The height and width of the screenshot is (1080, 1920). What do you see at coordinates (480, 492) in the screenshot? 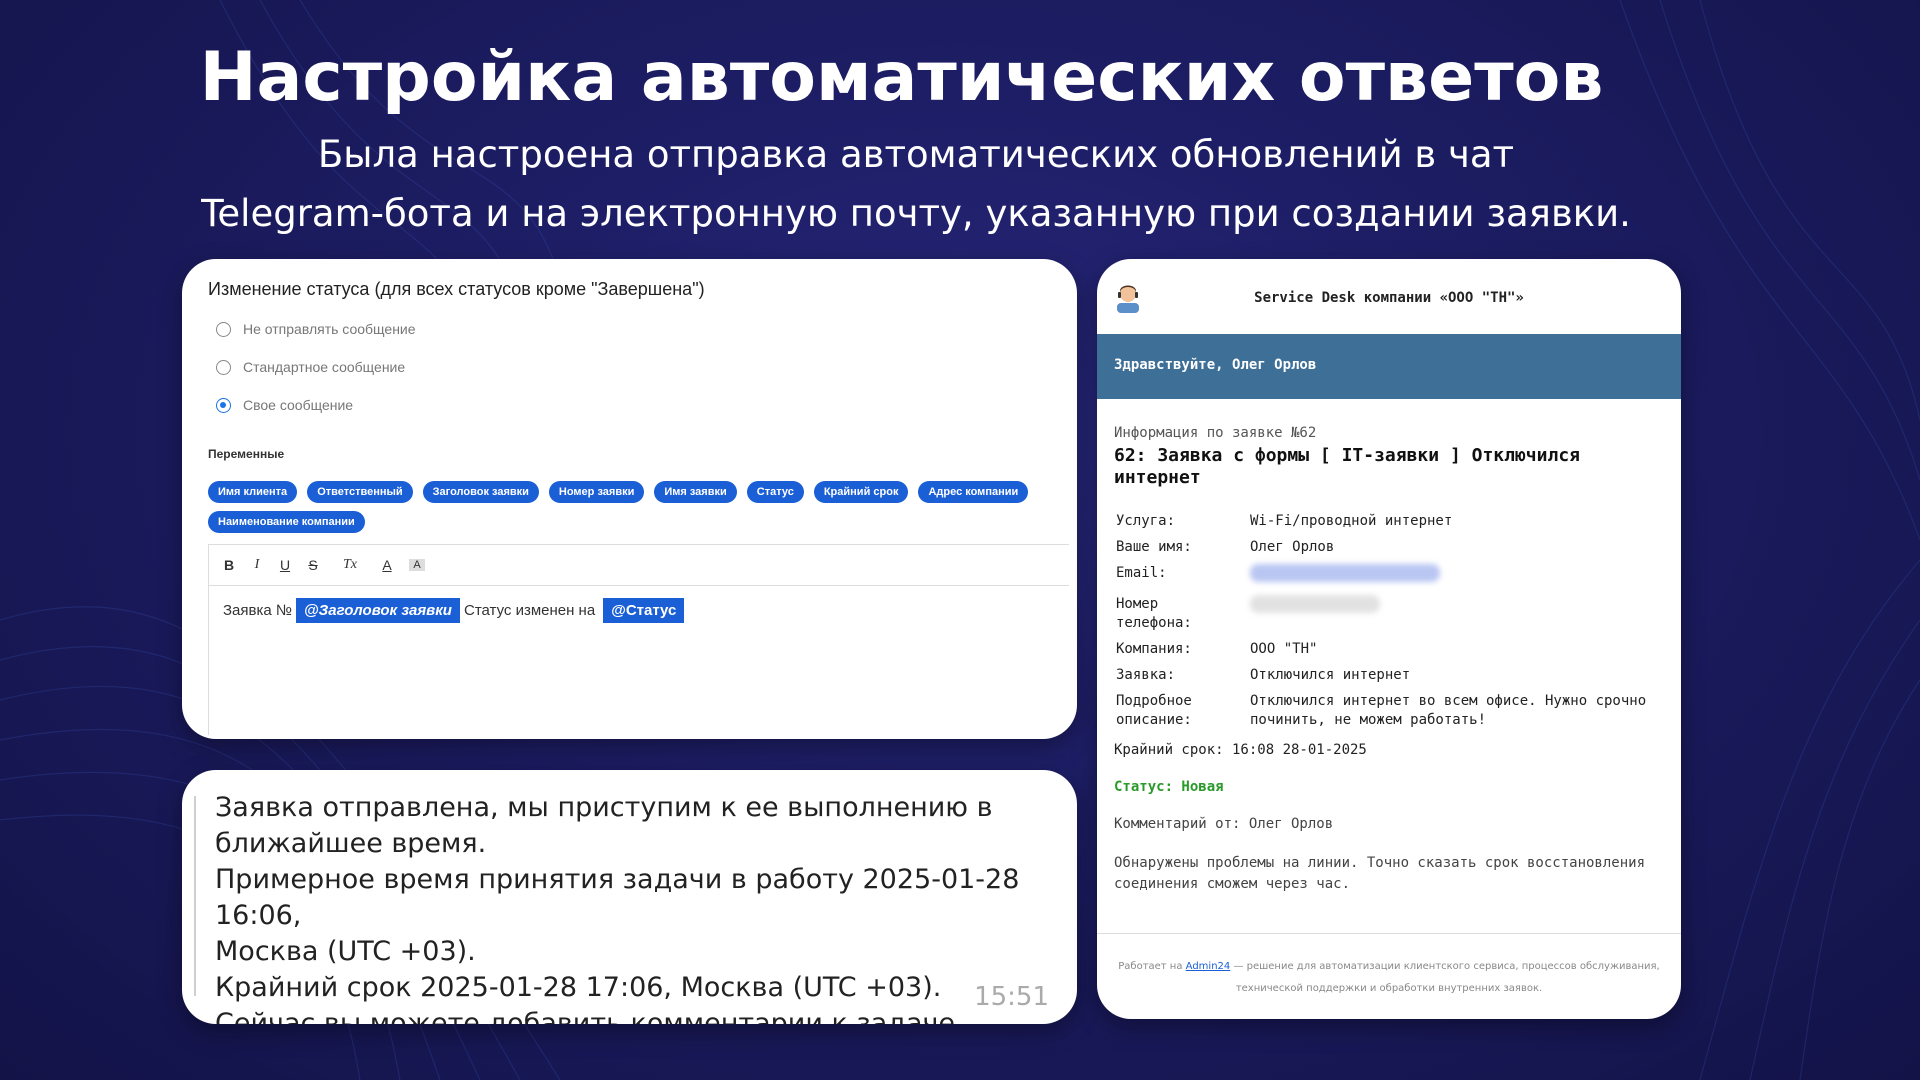
I see `variable-chip-ticket-title: Заголовок заявки` at bounding box center [480, 492].